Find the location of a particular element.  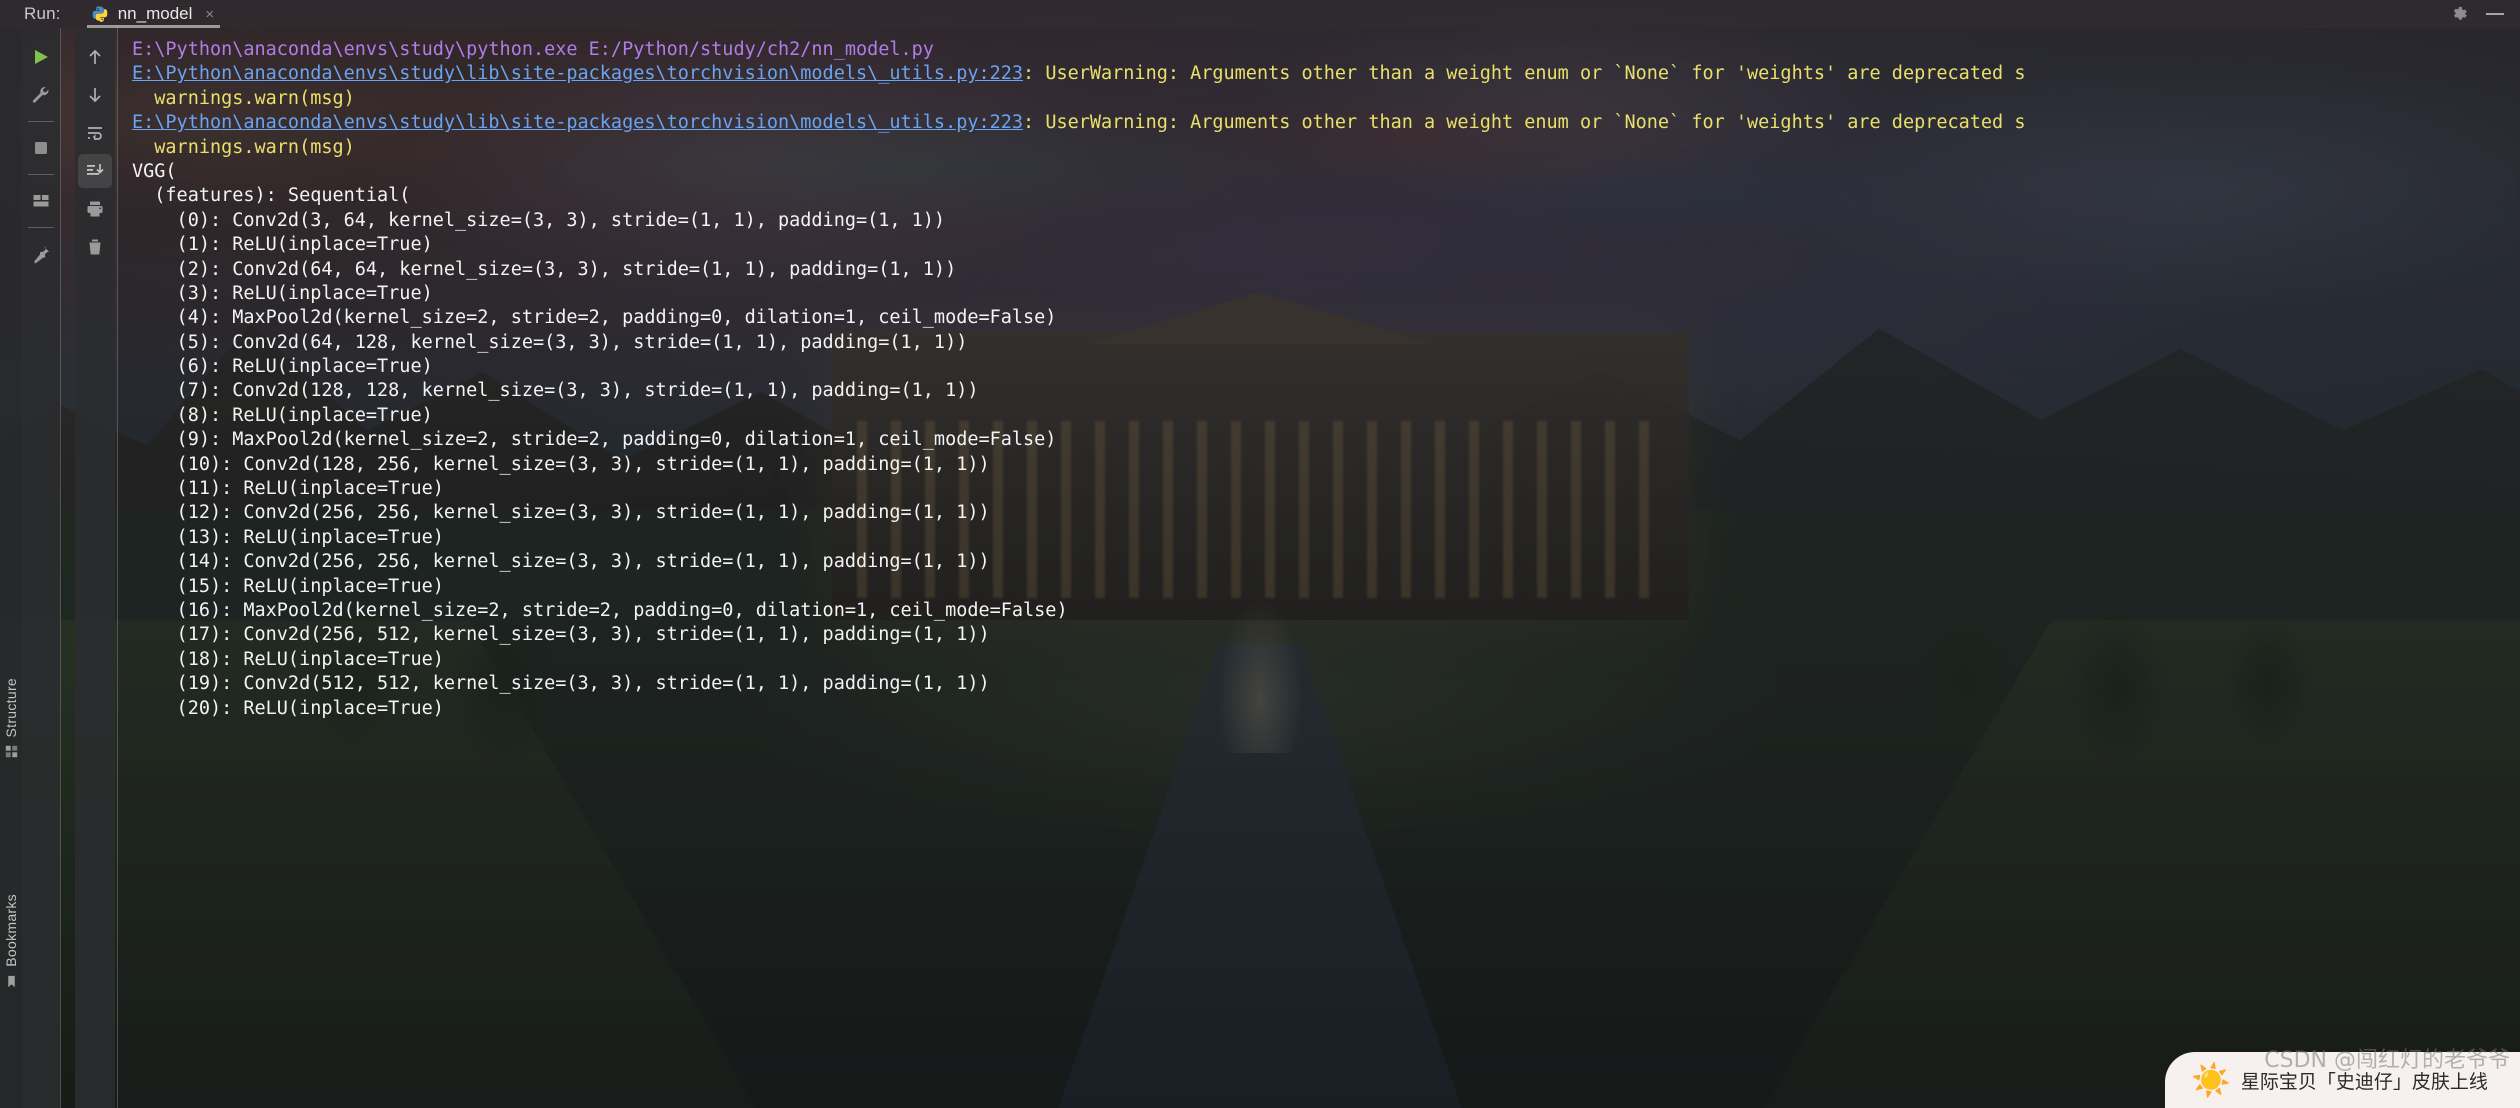

arrow-up-icon is located at coordinates (95, 56).